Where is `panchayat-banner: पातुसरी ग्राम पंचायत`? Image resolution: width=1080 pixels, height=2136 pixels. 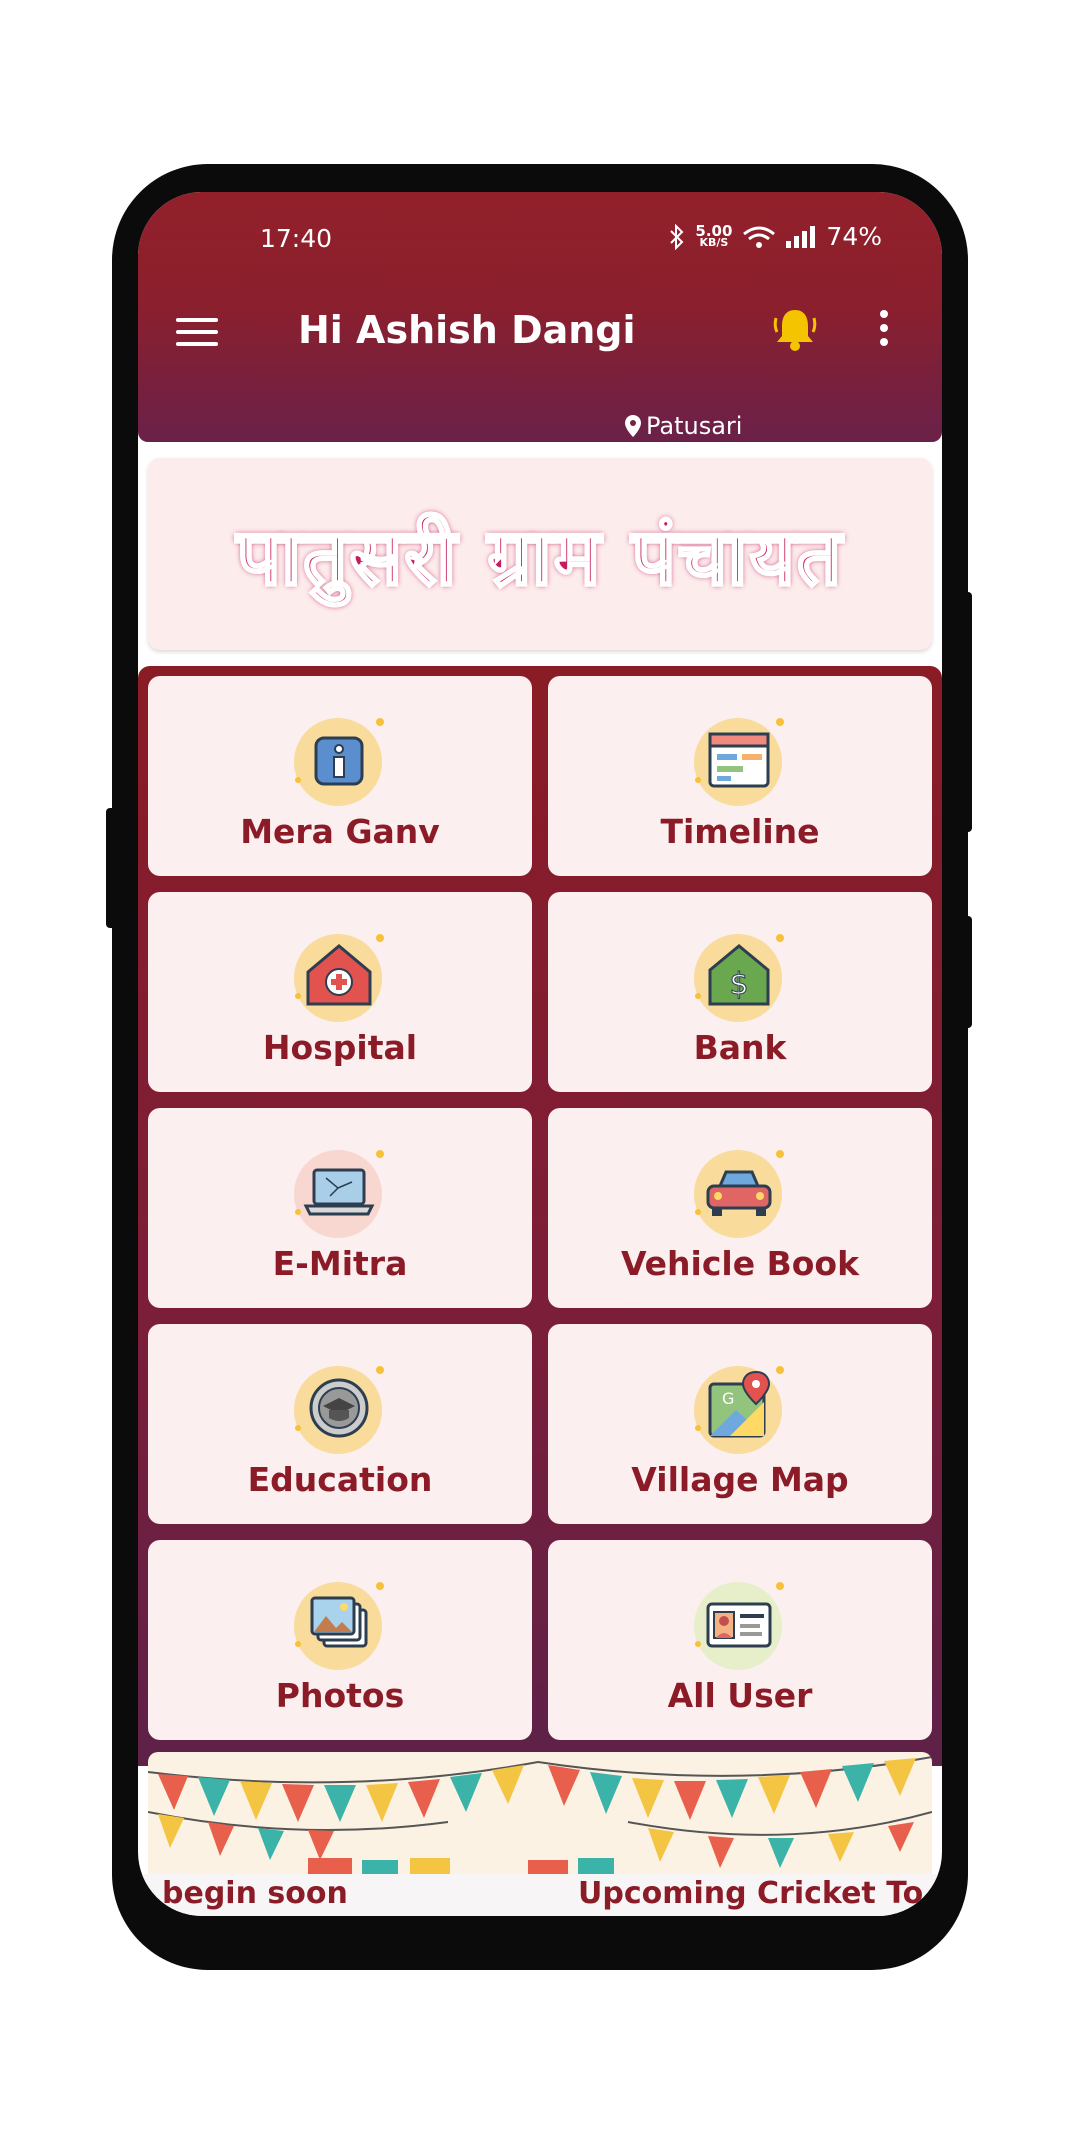
panchayat-banner: पातुसरी ग्राम पंचायत is located at coordinates (540, 554).